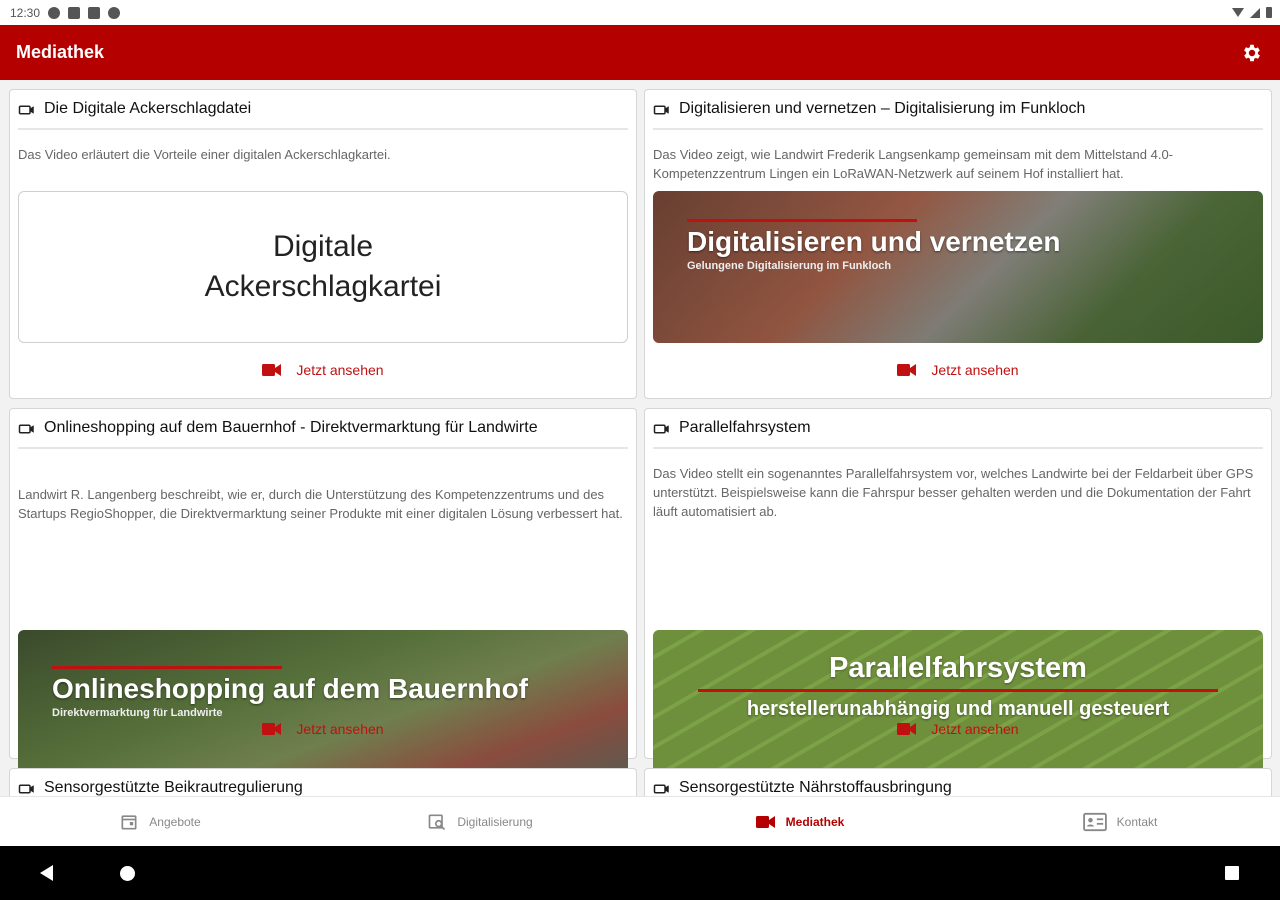 This screenshot has width=1280, height=900. What do you see at coordinates (137, 713) in the screenshot?
I see `thumbnail-subtitle: Direktvermarktung für Landwirte` at bounding box center [137, 713].